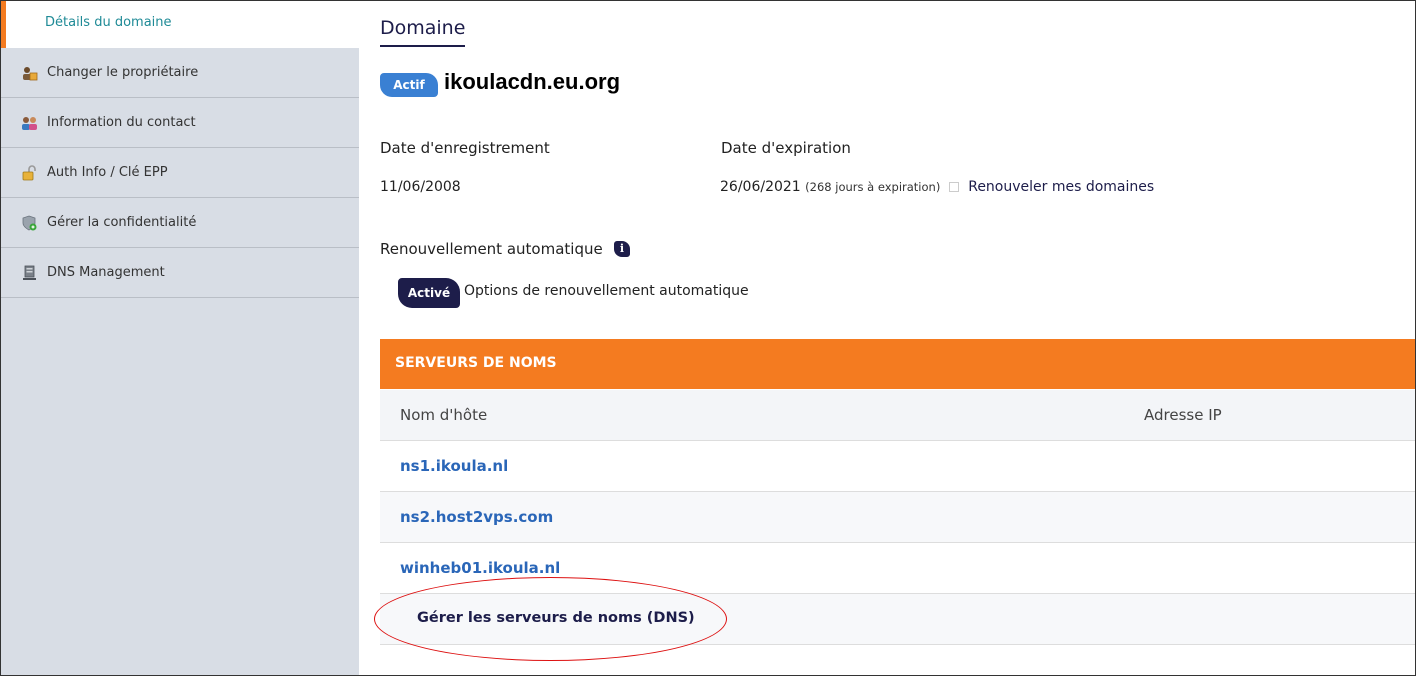 This screenshot has width=1416, height=676. I want to click on auto-renew-options-link: Options de renouvellement automatique, so click(606, 291).